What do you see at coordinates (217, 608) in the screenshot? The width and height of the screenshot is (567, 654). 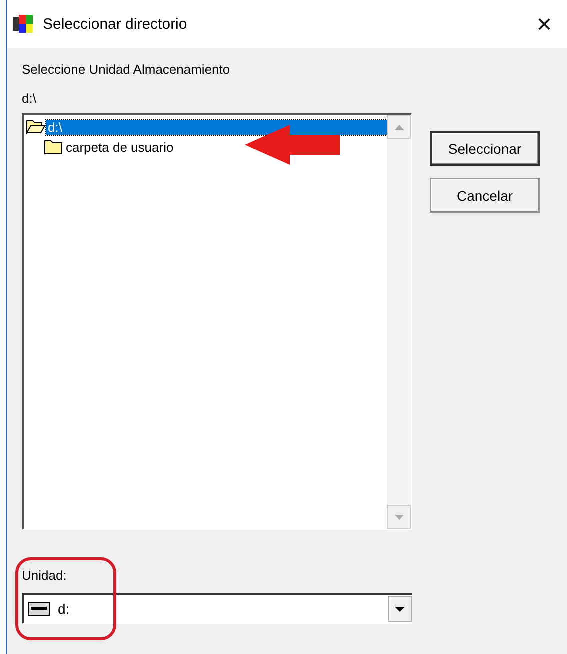 I see `drive-dropdown: d:` at bounding box center [217, 608].